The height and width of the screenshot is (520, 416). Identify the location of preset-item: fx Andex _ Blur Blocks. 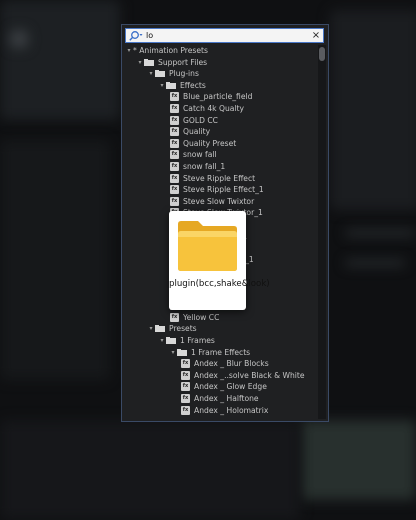
(225, 363).